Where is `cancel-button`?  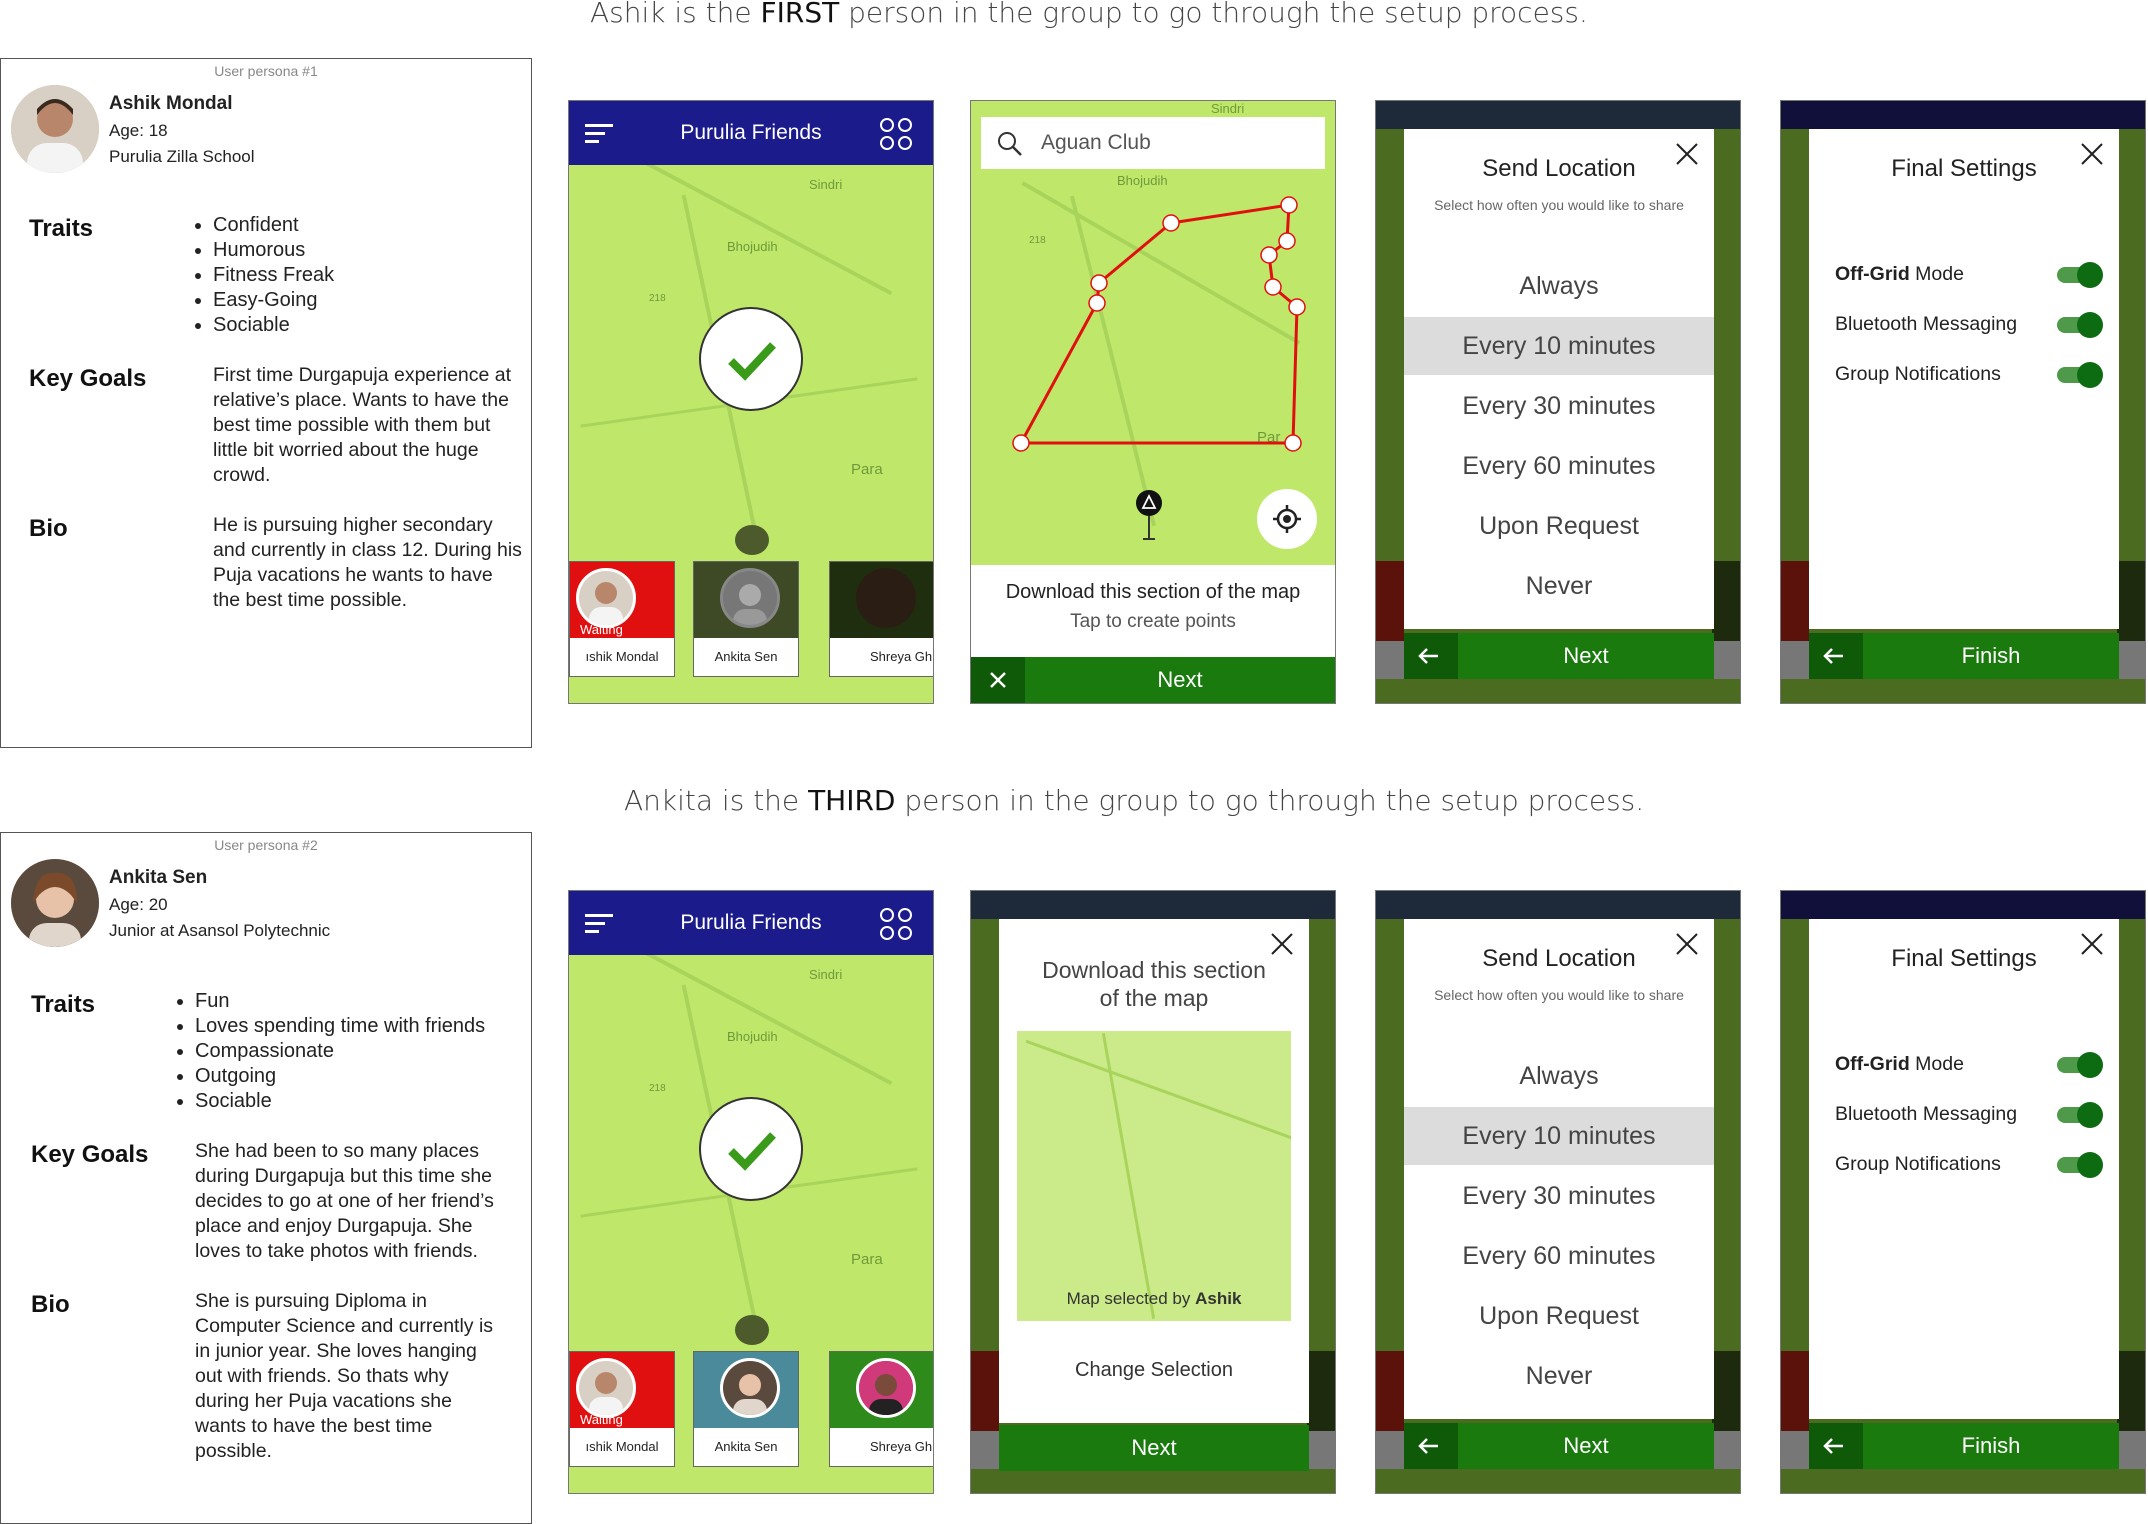 cancel-button is located at coordinates (998, 680).